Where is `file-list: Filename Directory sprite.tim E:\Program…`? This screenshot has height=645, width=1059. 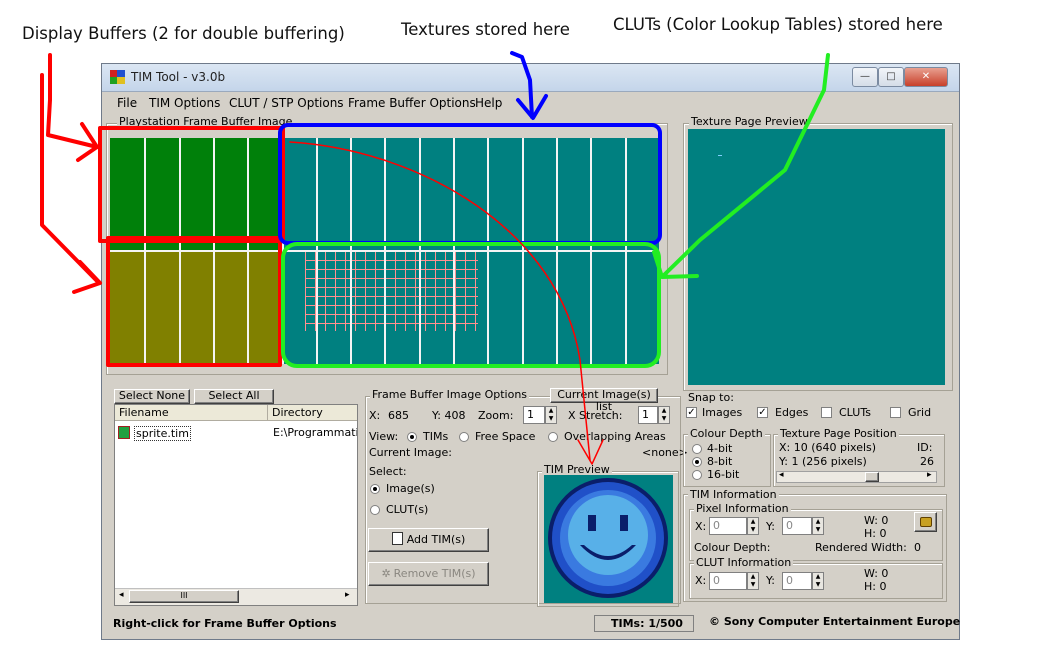 file-list: Filename Directory sprite.tim E:\Program… is located at coordinates (236, 505).